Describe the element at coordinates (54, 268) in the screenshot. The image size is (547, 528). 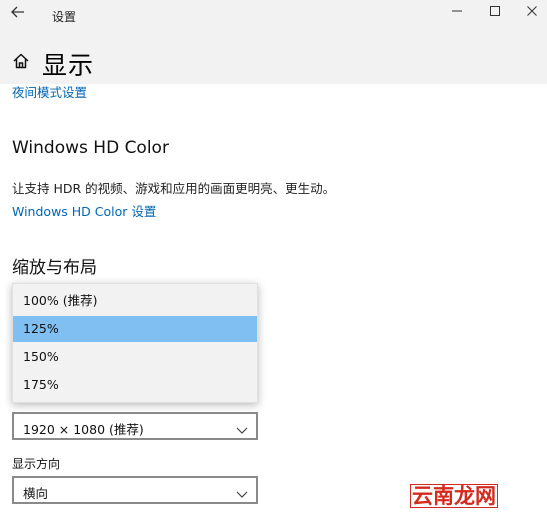
I see `scale-layout-heading: 缩放与布局` at that location.